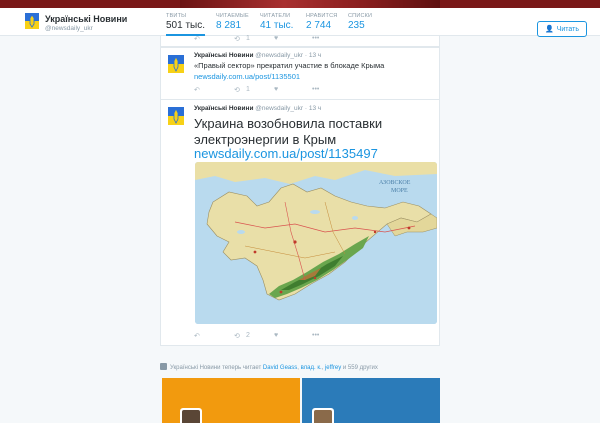 The width and height of the screenshot is (600, 423). What do you see at coordinates (232, 16) in the screenshot?
I see `stat-label: ЧИТАЕМЫЕ` at bounding box center [232, 16].